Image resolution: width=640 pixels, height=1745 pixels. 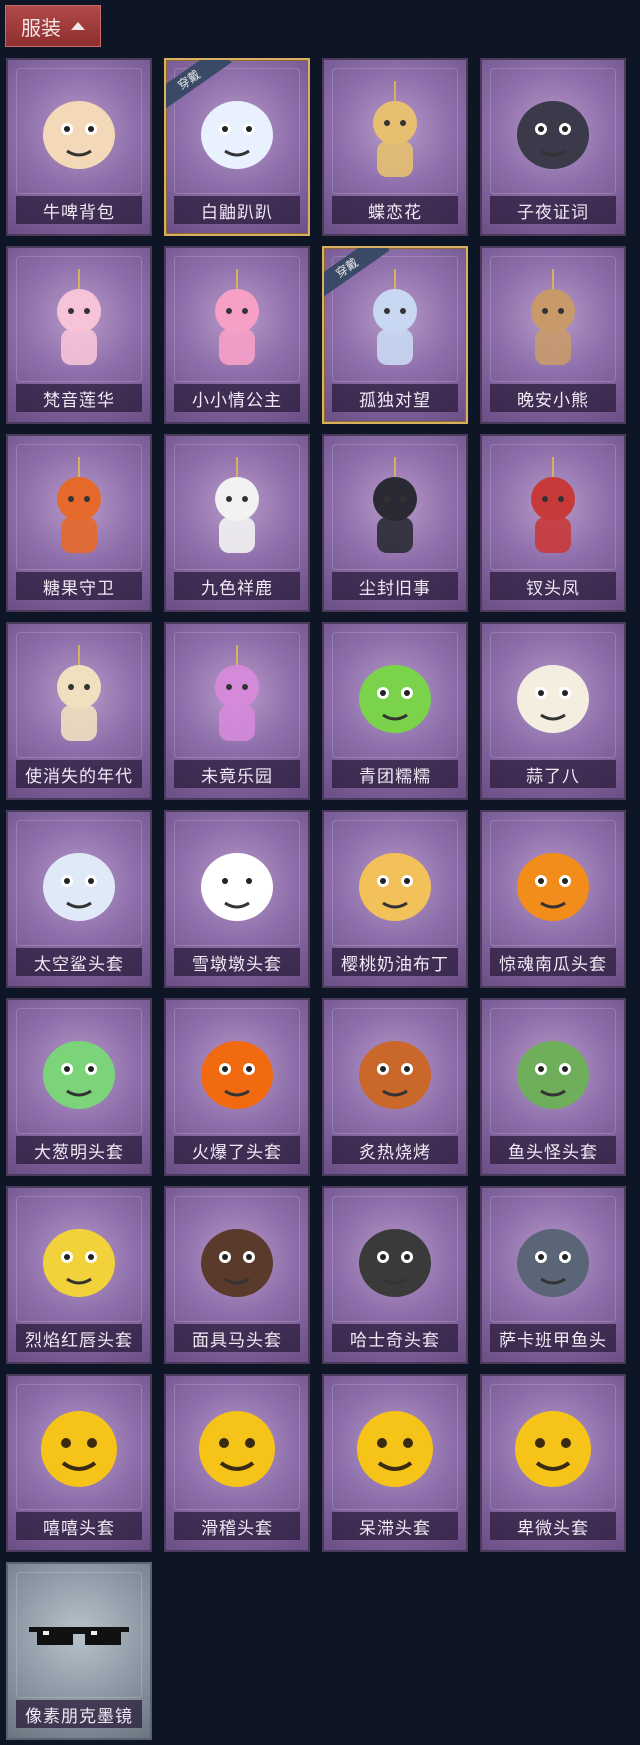 I want to click on costume-card: 大葱明头套, so click(x=79, y=1087).